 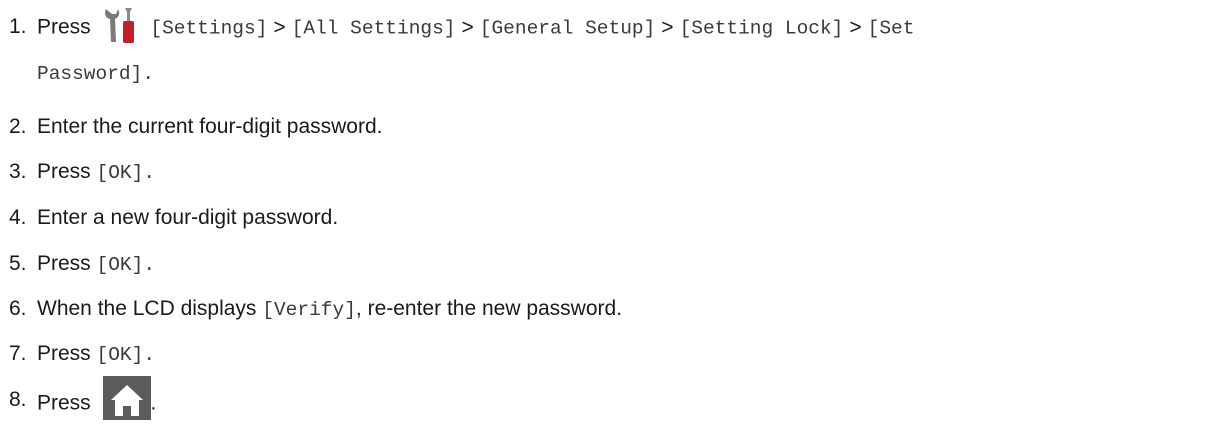 What do you see at coordinates (761, 28) in the screenshot?
I see `menu-path-setting-lock: [Setting Lock]` at bounding box center [761, 28].